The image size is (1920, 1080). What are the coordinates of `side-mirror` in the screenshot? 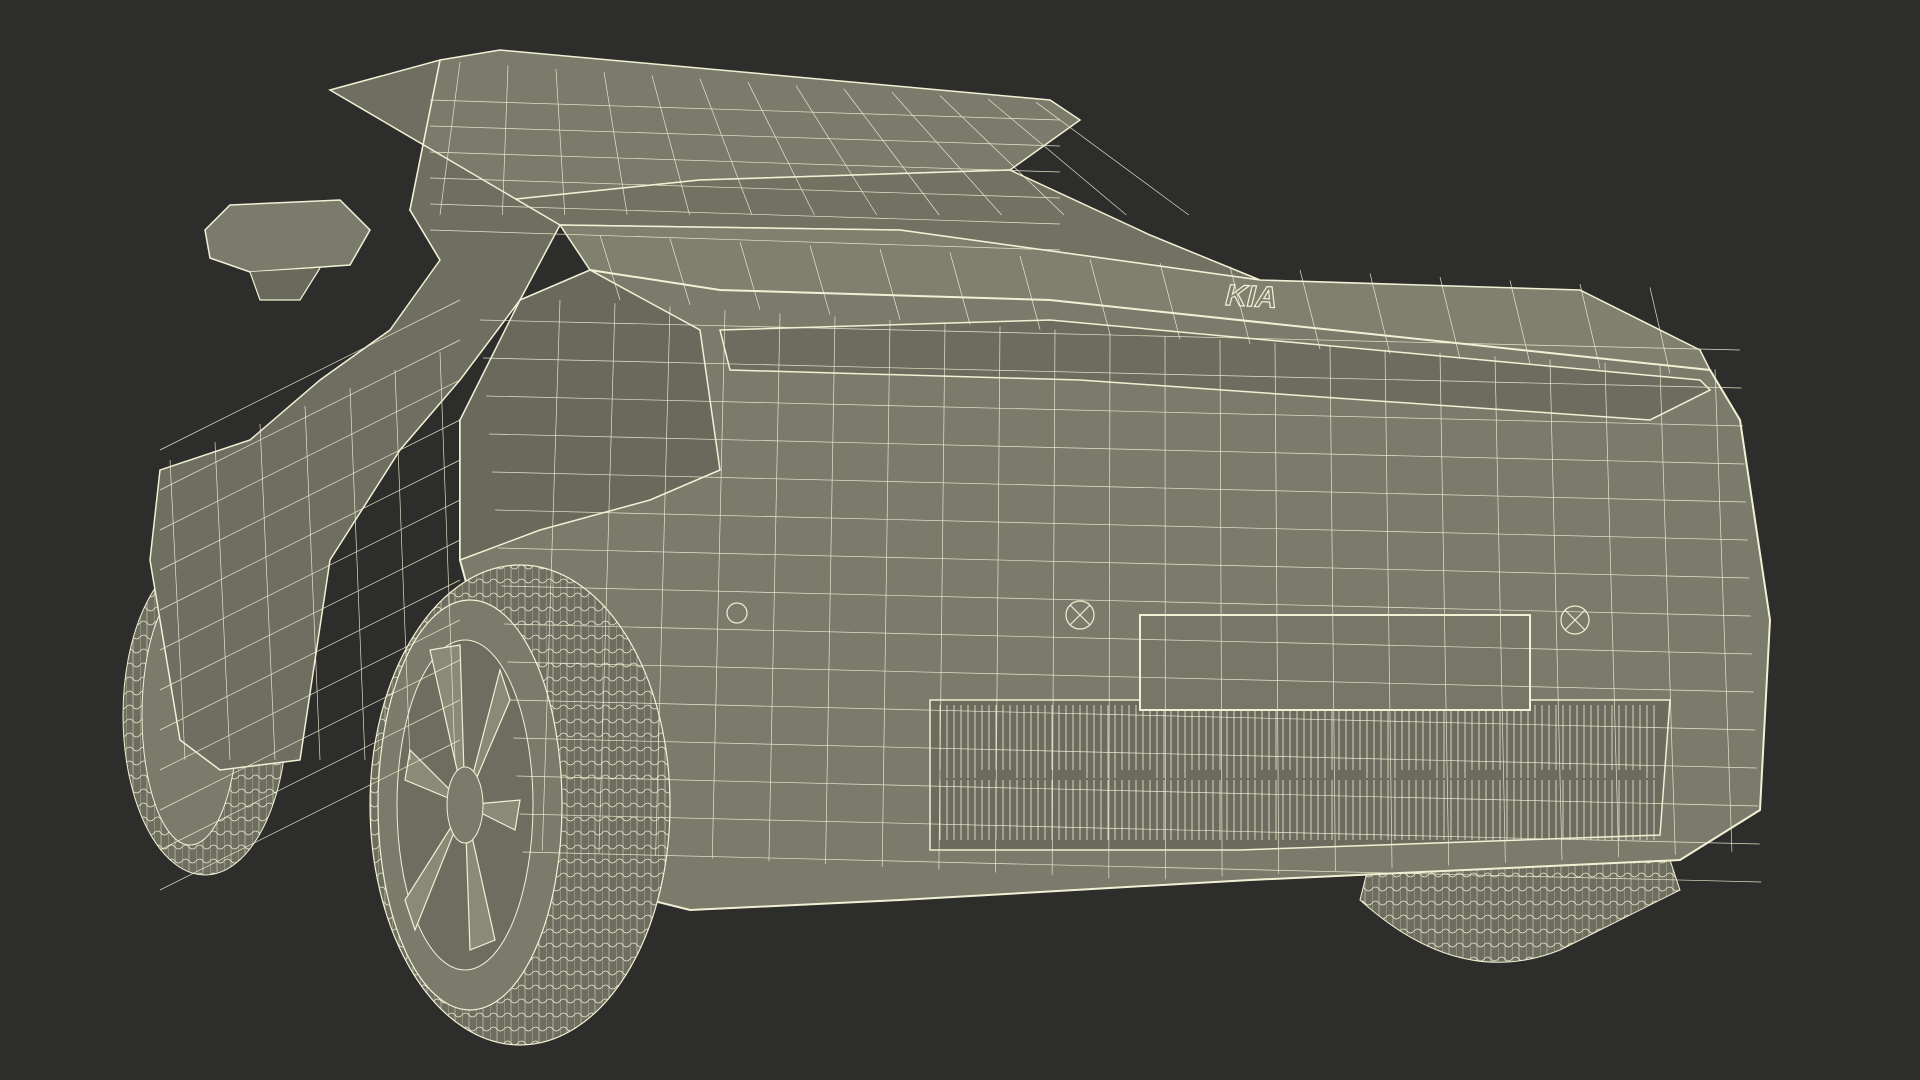 It's located at (287, 250).